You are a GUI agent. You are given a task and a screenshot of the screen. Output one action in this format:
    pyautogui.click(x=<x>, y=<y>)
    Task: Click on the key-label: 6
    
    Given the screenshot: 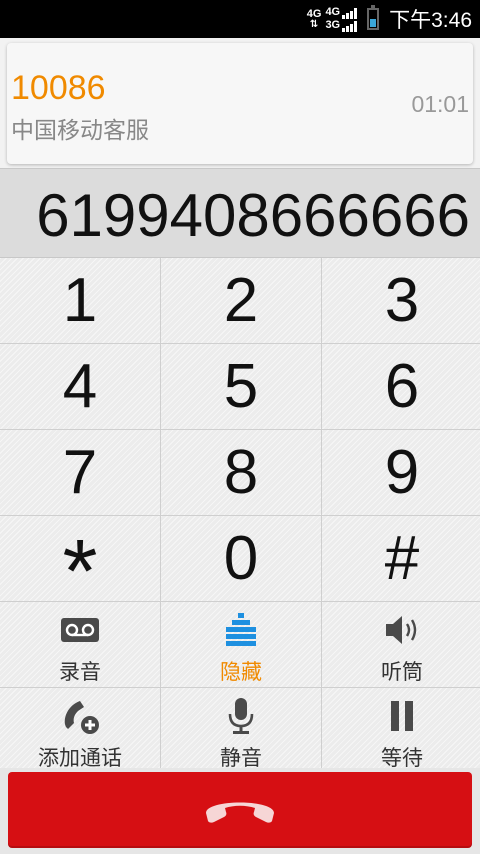 What is the action you would take?
    pyautogui.click(x=402, y=386)
    